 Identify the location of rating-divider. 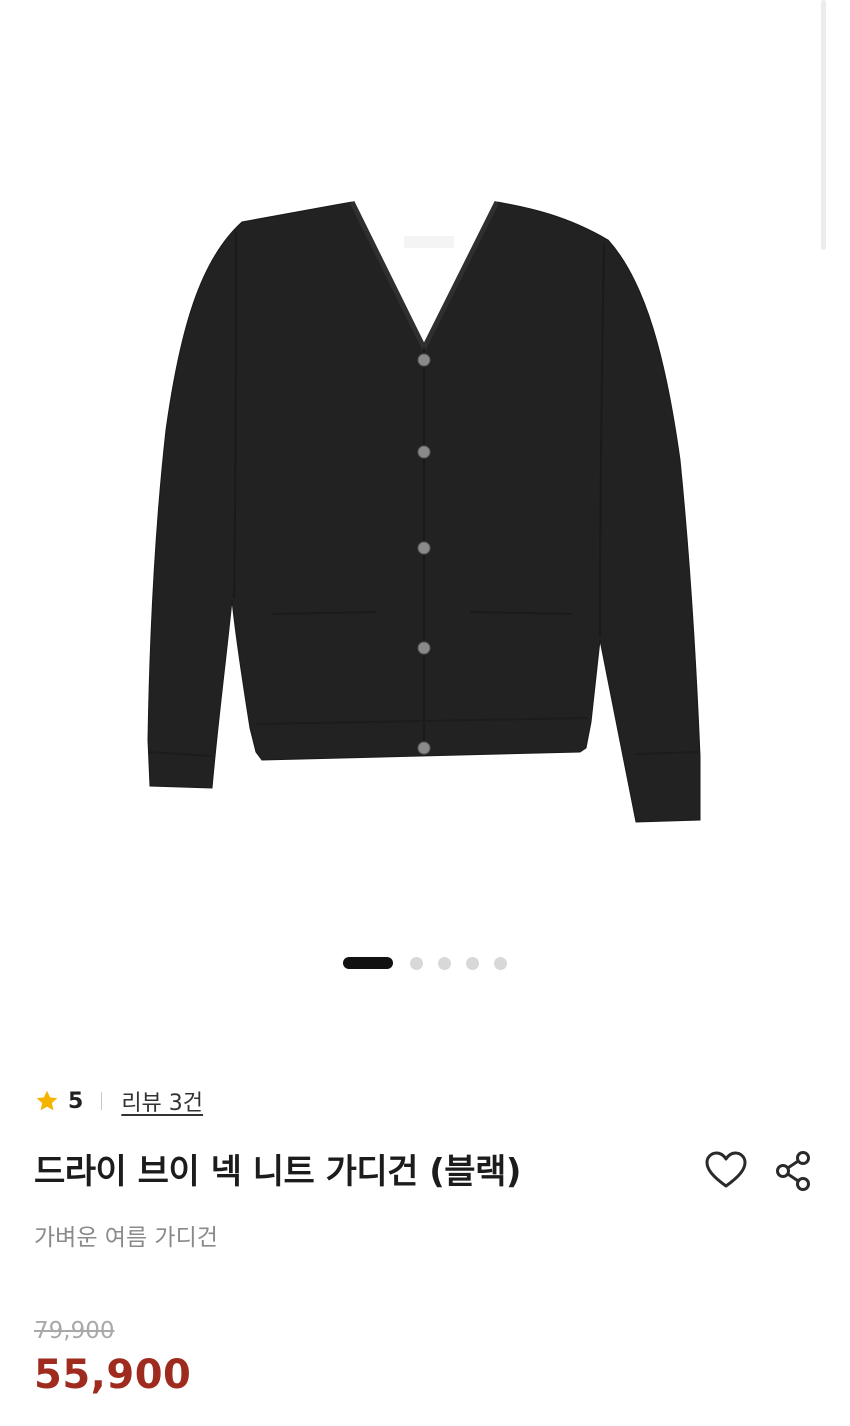
(102, 1101).